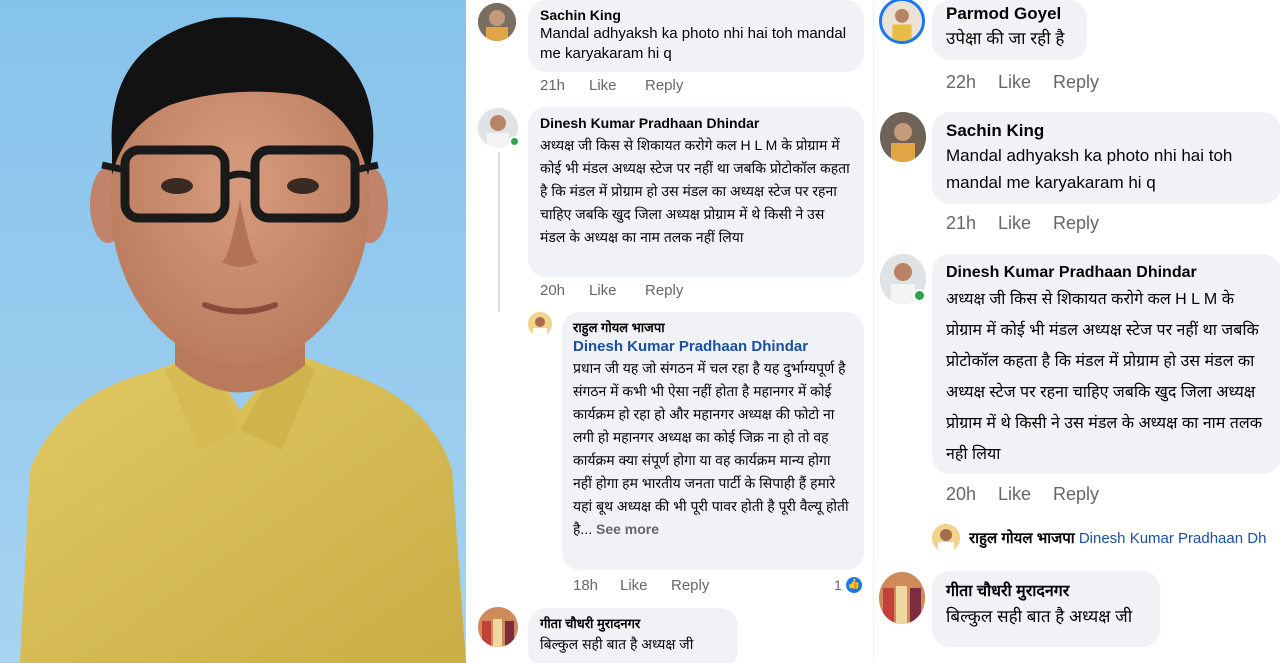 The image size is (1280, 663). Describe the element at coordinates (1173, 538) in the screenshot. I see `mention-tag: Dinesh Kumar Pradhaan Dh` at that location.